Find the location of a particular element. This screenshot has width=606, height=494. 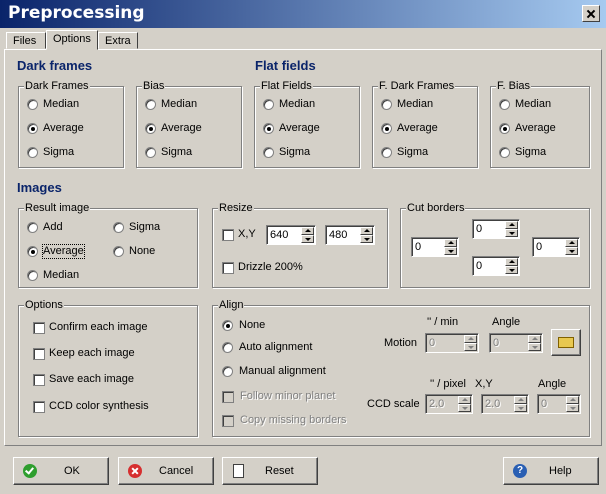

flat-average-radio is located at coordinates (268, 128).